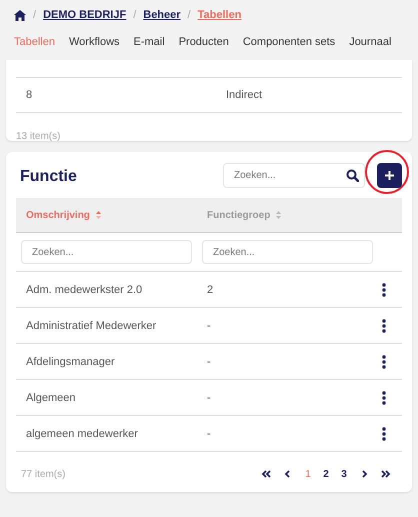 The width and height of the screenshot is (418, 517). What do you see at coordinates (39, 136) in the screenshot?
I see `item-count: 13 item(s)` at bounding box center [39, 136].